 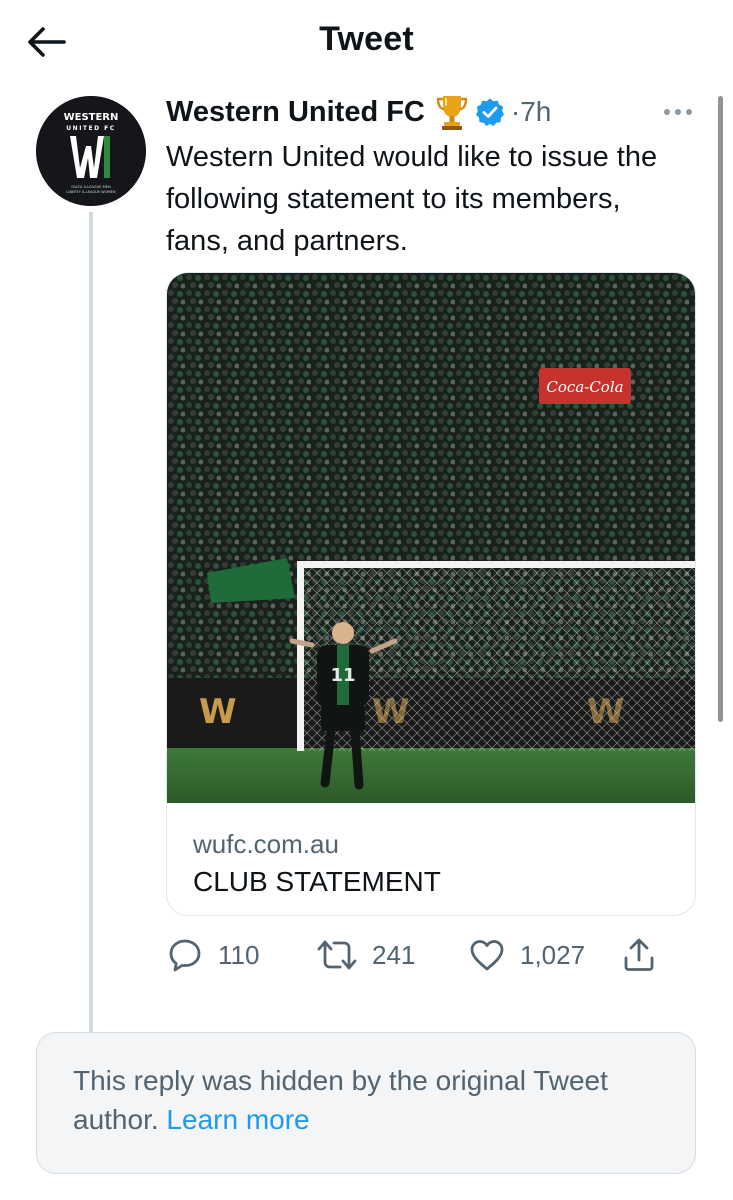 I want to click on share-icon, so click(x=639, y=954).